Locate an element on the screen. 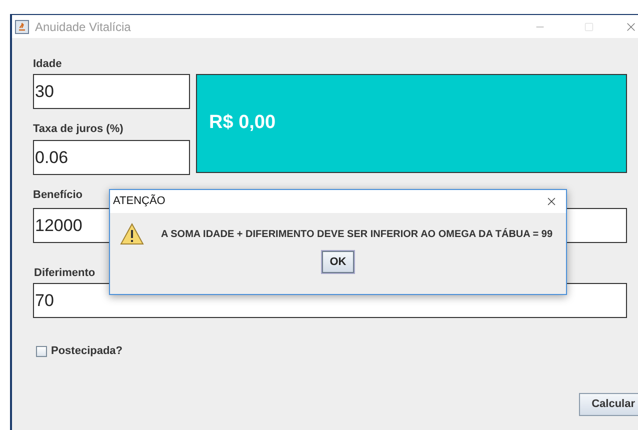 Image resolution: width=638 pixels, height=430 pixels. dialog-message: A SOMA IDADE + DIFERIMENTO DEVE SER INFERIOR AO OMEGA DA TÁBUA = 99 is located at coordinates (357, 234).